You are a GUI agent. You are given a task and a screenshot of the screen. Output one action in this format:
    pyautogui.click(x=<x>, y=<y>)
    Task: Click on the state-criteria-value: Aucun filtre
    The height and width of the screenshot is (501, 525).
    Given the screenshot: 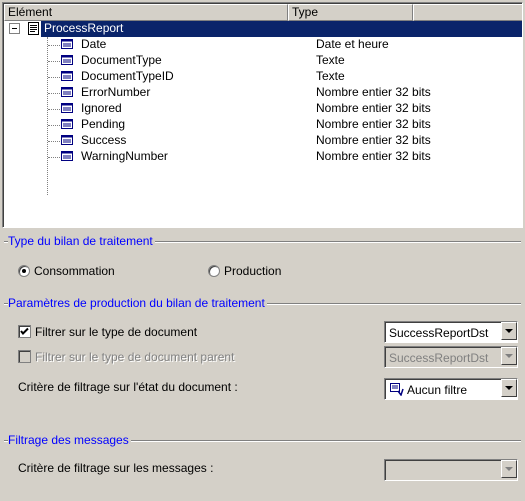 What is the action you would take?
    pyautogui.click(x=437, y=390)
    